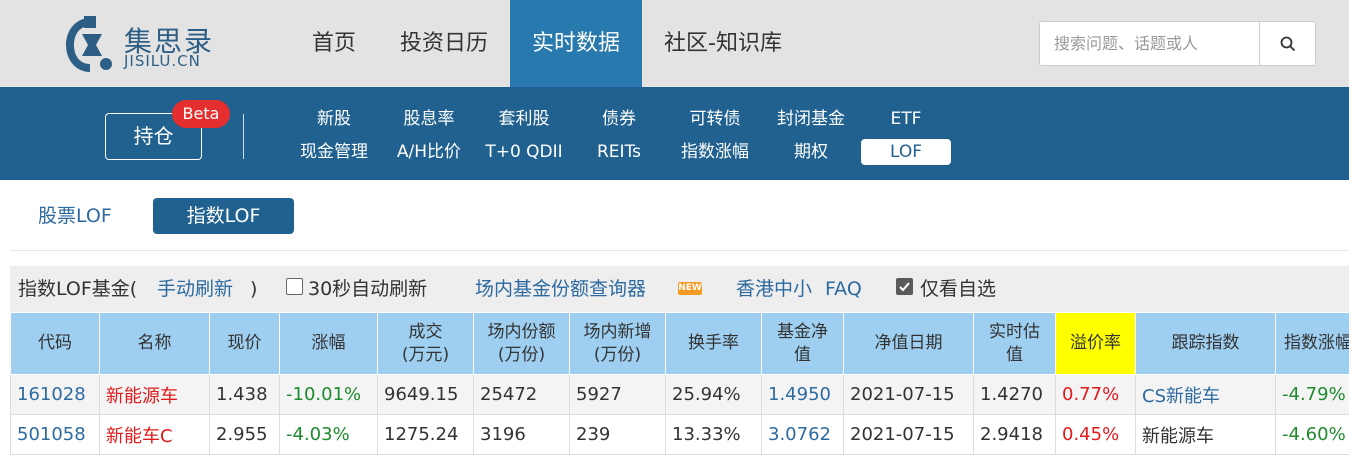 The height and width of the screenshot is (470, 1349). Describe the element at coordinates (908, 343) in the screenshot. I see `col-nav-date: 净值日期` at that location.